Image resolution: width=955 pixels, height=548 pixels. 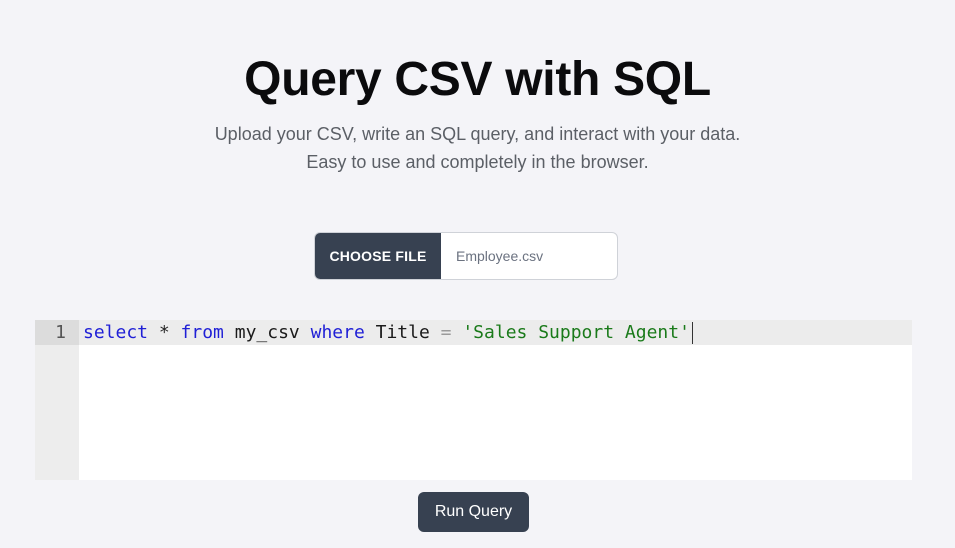 I want to click on token-star: *, so click(x=164, y=332).